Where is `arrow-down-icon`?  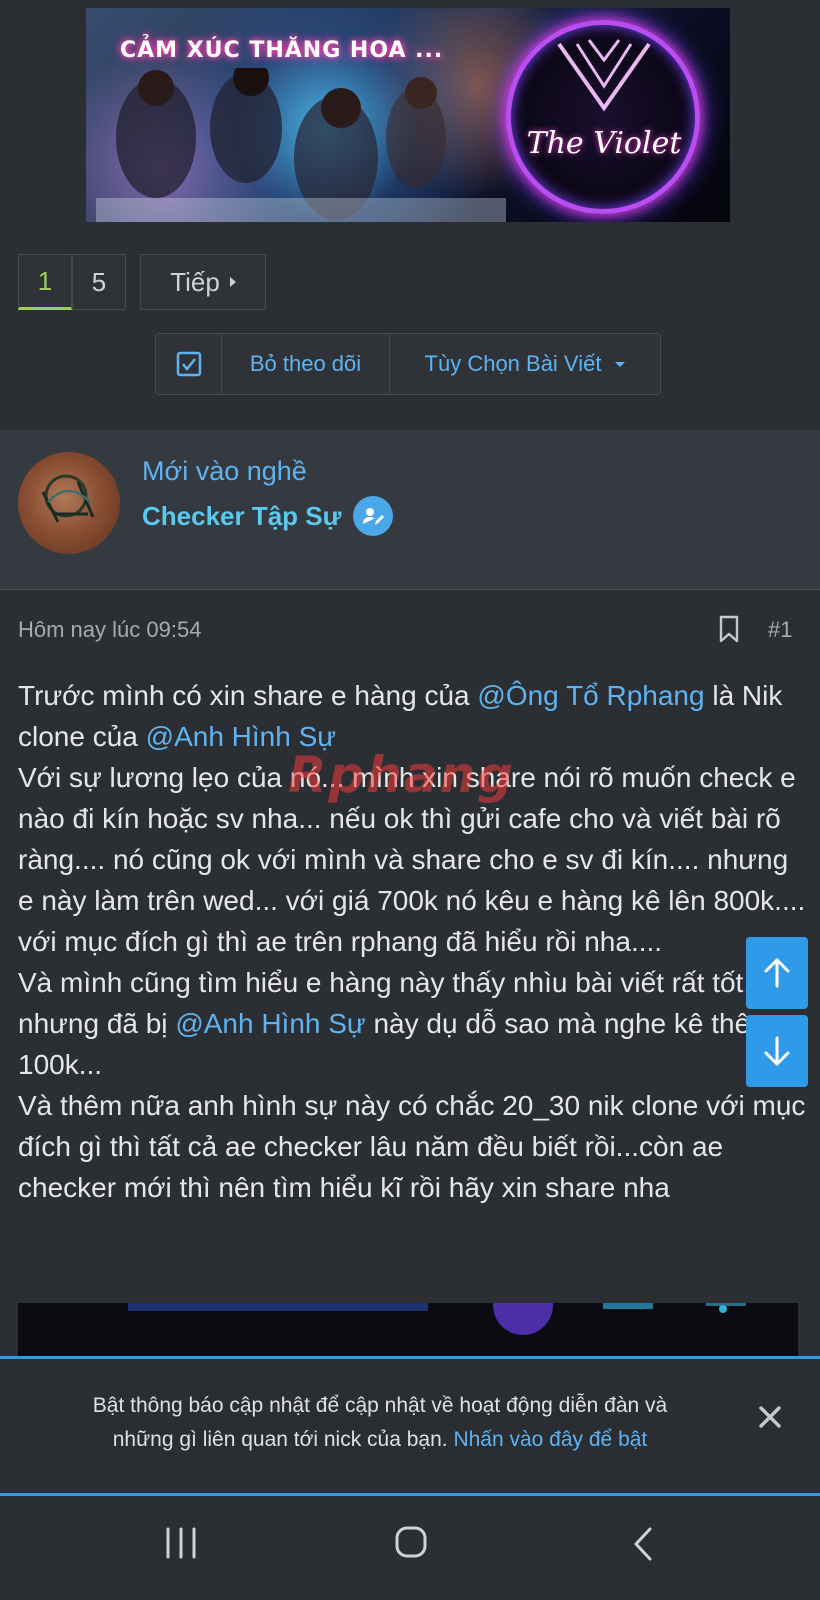
arrow-down-icon is located at coordinates (777, 1051).